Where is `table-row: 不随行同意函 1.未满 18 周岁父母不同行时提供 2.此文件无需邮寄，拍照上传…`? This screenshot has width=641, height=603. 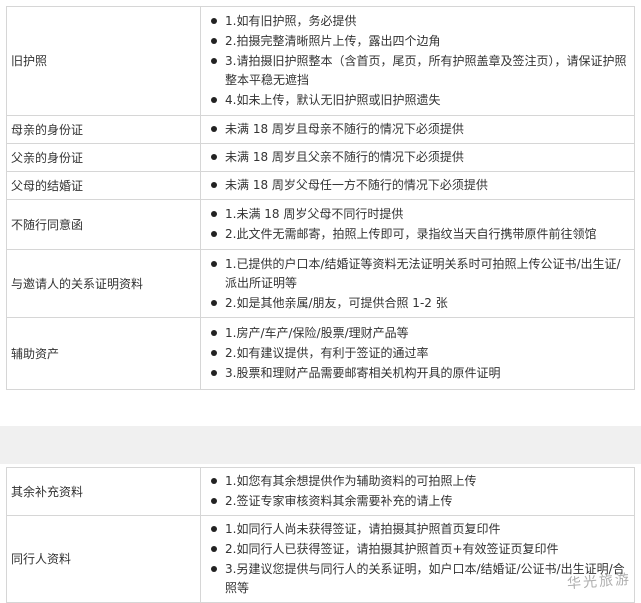 table-row: 不随行同意函 1.未满 18 周岁父母不同行时提供 2.此文件无需邮寄，拍照上传… is located at coordinates (320, 224).